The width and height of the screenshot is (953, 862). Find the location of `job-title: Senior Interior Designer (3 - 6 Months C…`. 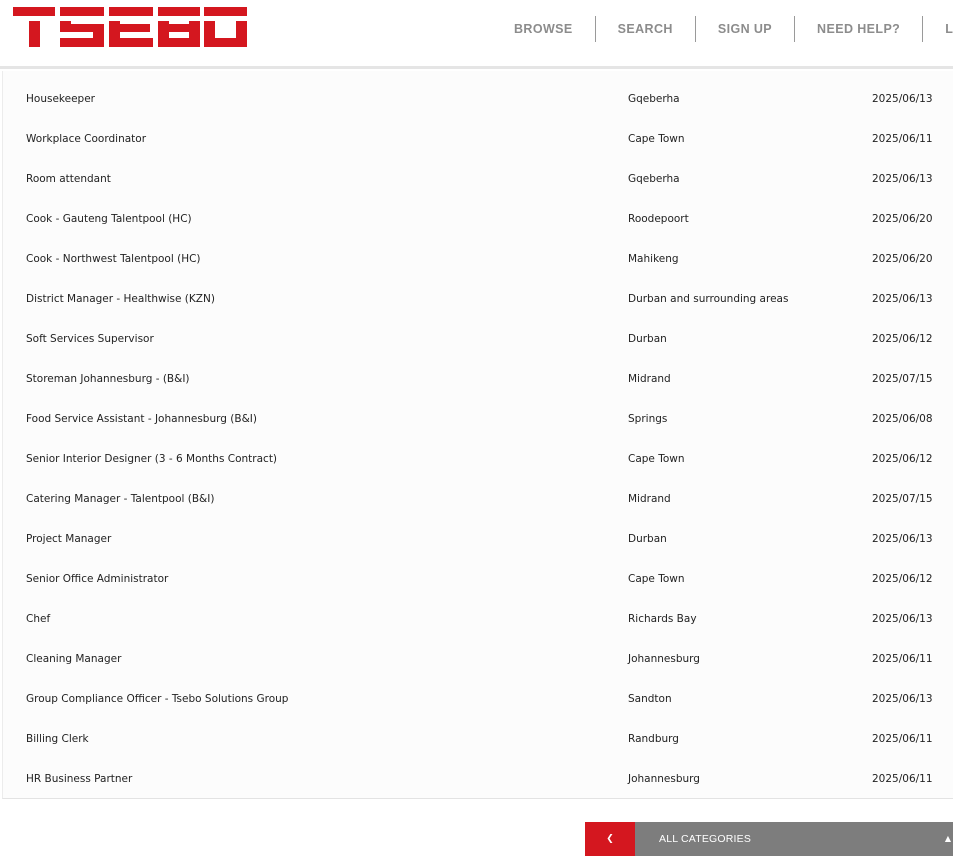

job-title: Senior Interior Designer (3 - 6 Months C… is located at coordinates (151, 451).